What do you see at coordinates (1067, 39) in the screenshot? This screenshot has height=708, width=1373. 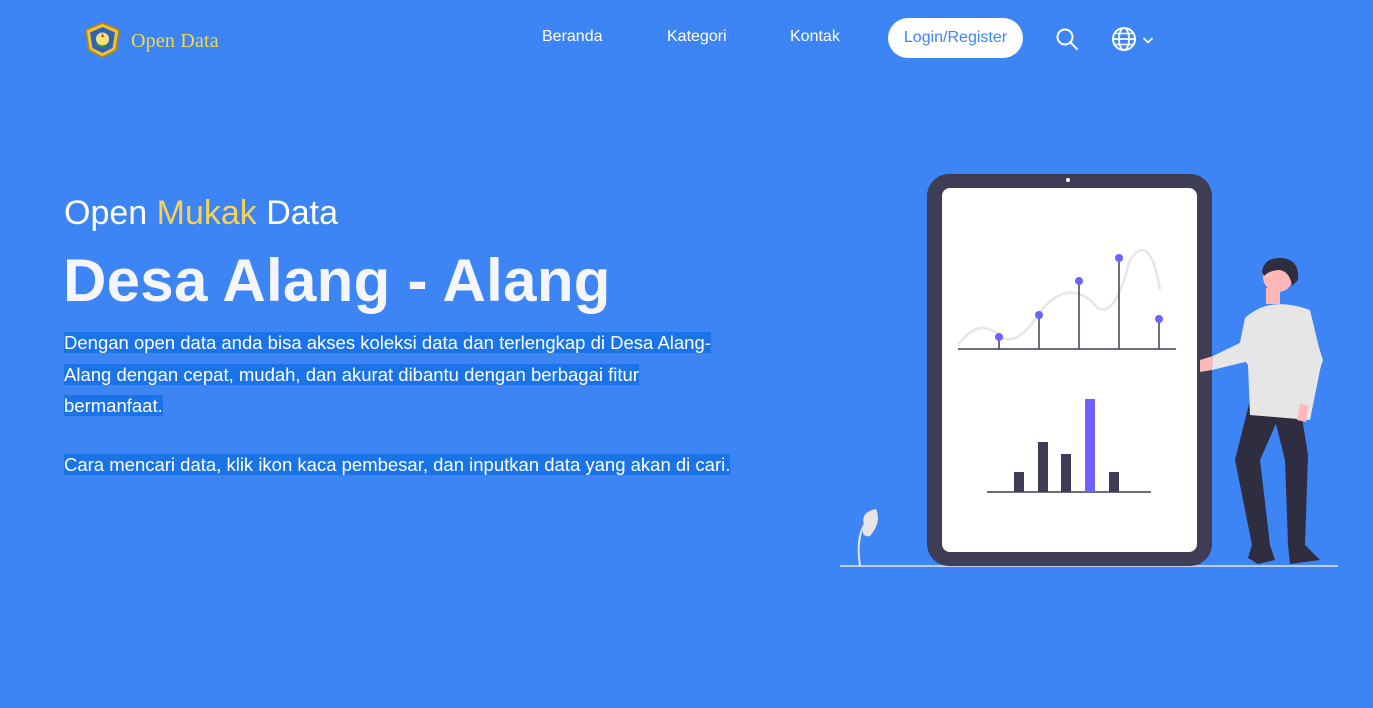 I see `search-icon` at bounding box center [1067, 39].